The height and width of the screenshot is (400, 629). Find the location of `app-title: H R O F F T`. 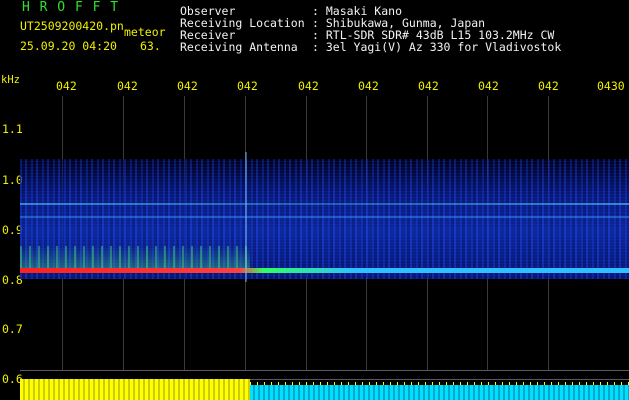

app-title: H R O F F T is located at coordinates (71, 7).